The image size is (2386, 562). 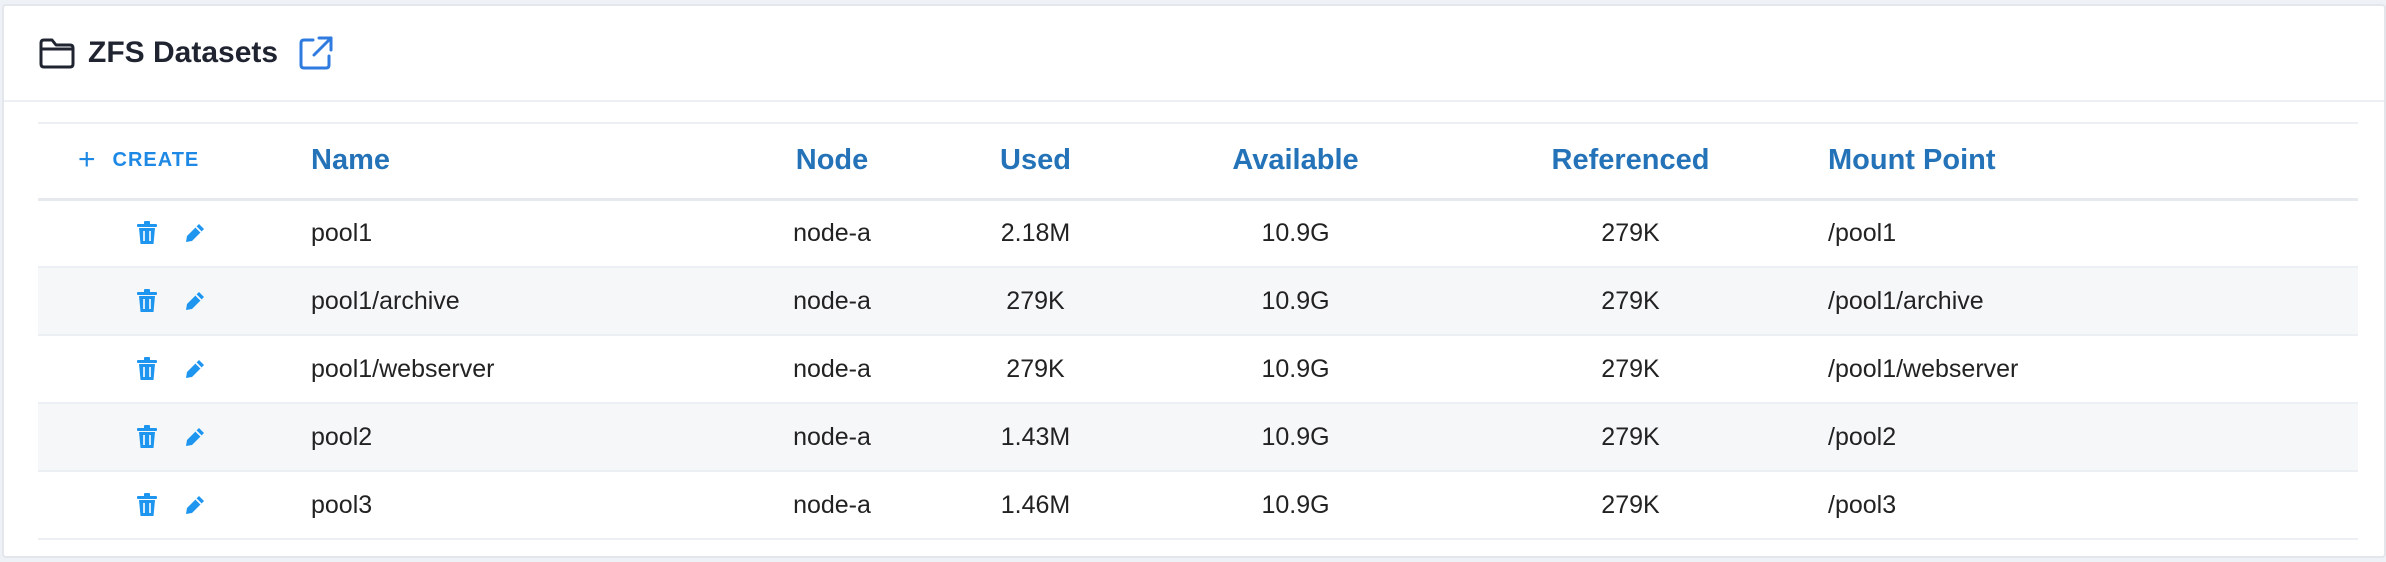 What do you see at coordinates (832, 161) in the screenshot?
I see `column-header-node: Node` at bounding box center [832, 161].